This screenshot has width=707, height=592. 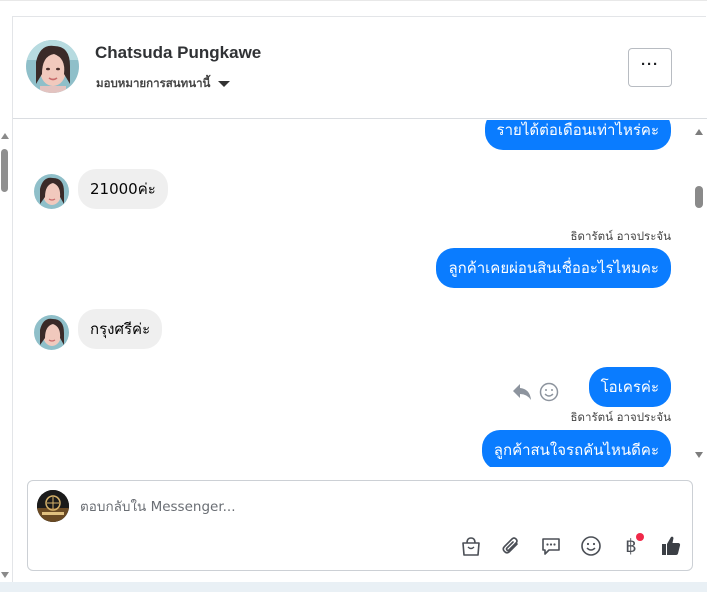 I want to click on page-avatar, so click(x=53, y=506).